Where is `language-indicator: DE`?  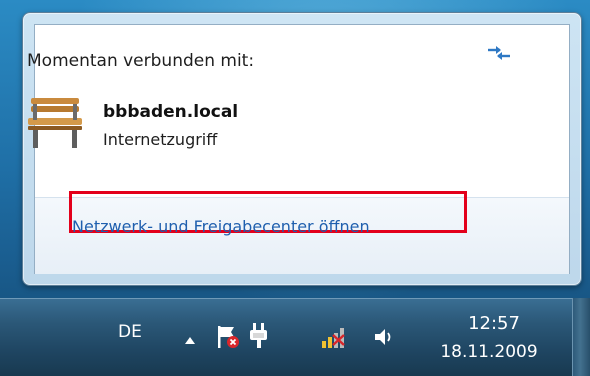 language-indicator: DE is located at coordinates (130, 332).